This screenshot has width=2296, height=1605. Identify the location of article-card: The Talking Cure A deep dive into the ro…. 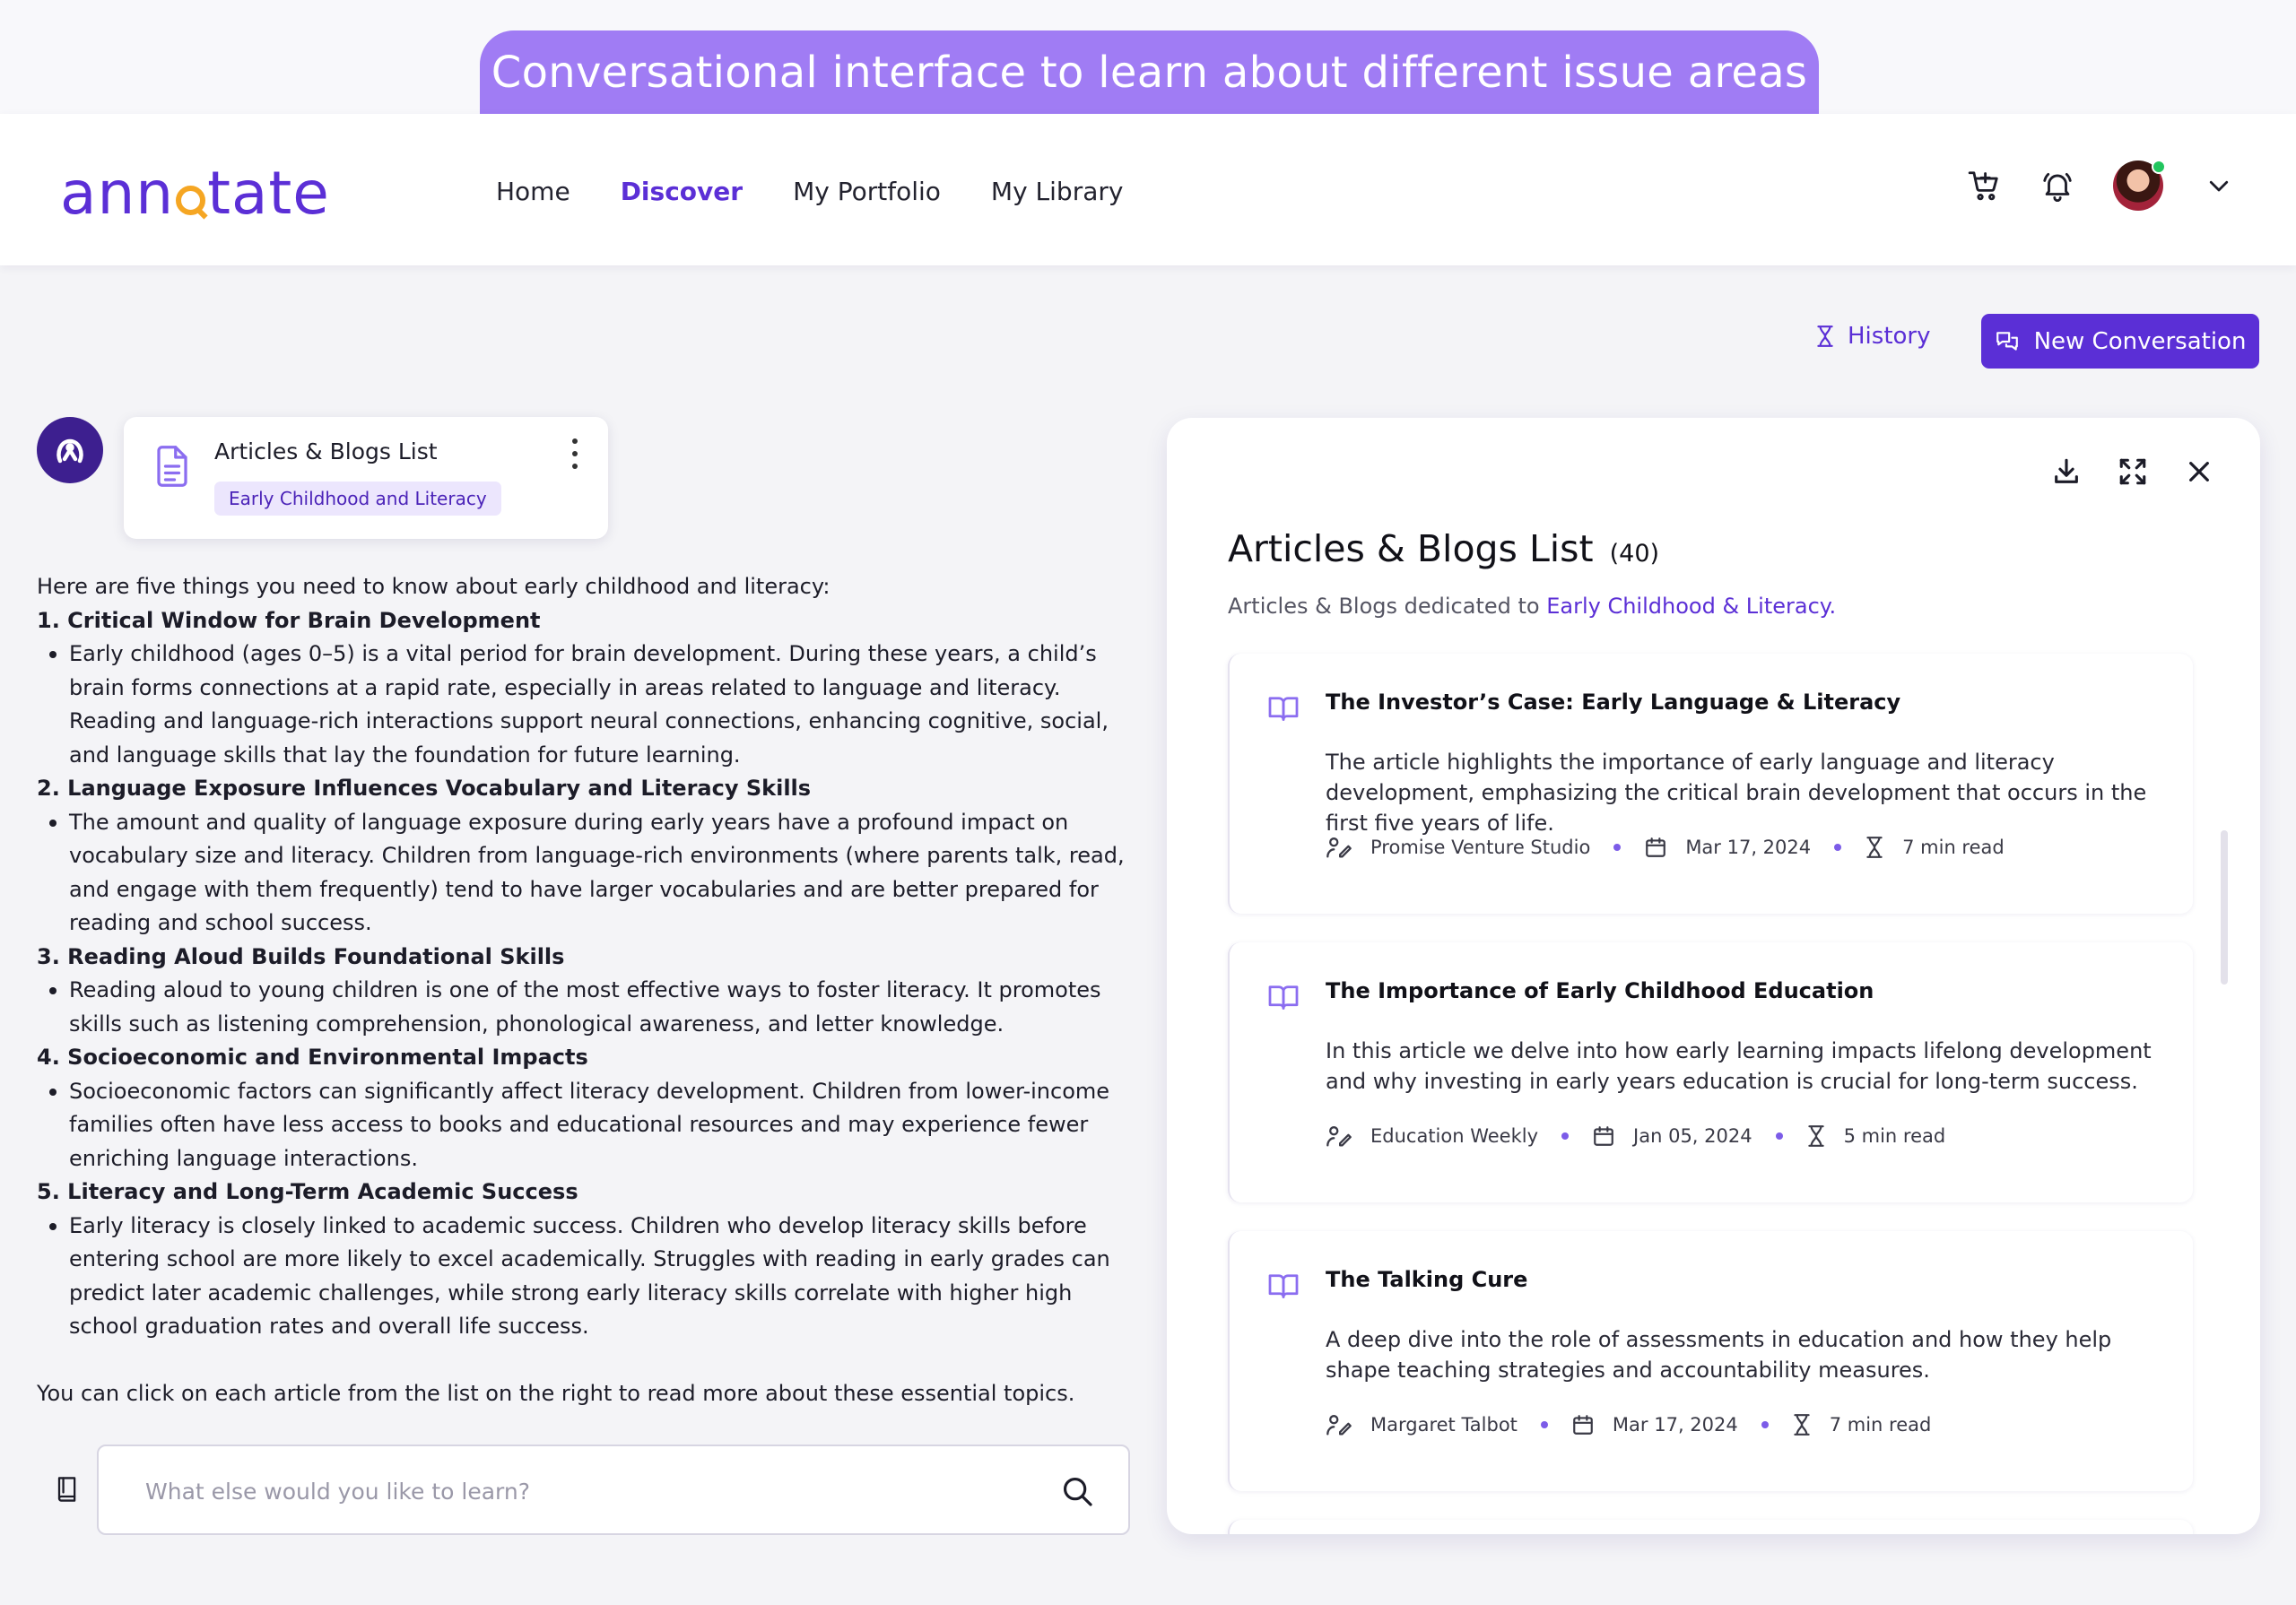
(1710, 1361).